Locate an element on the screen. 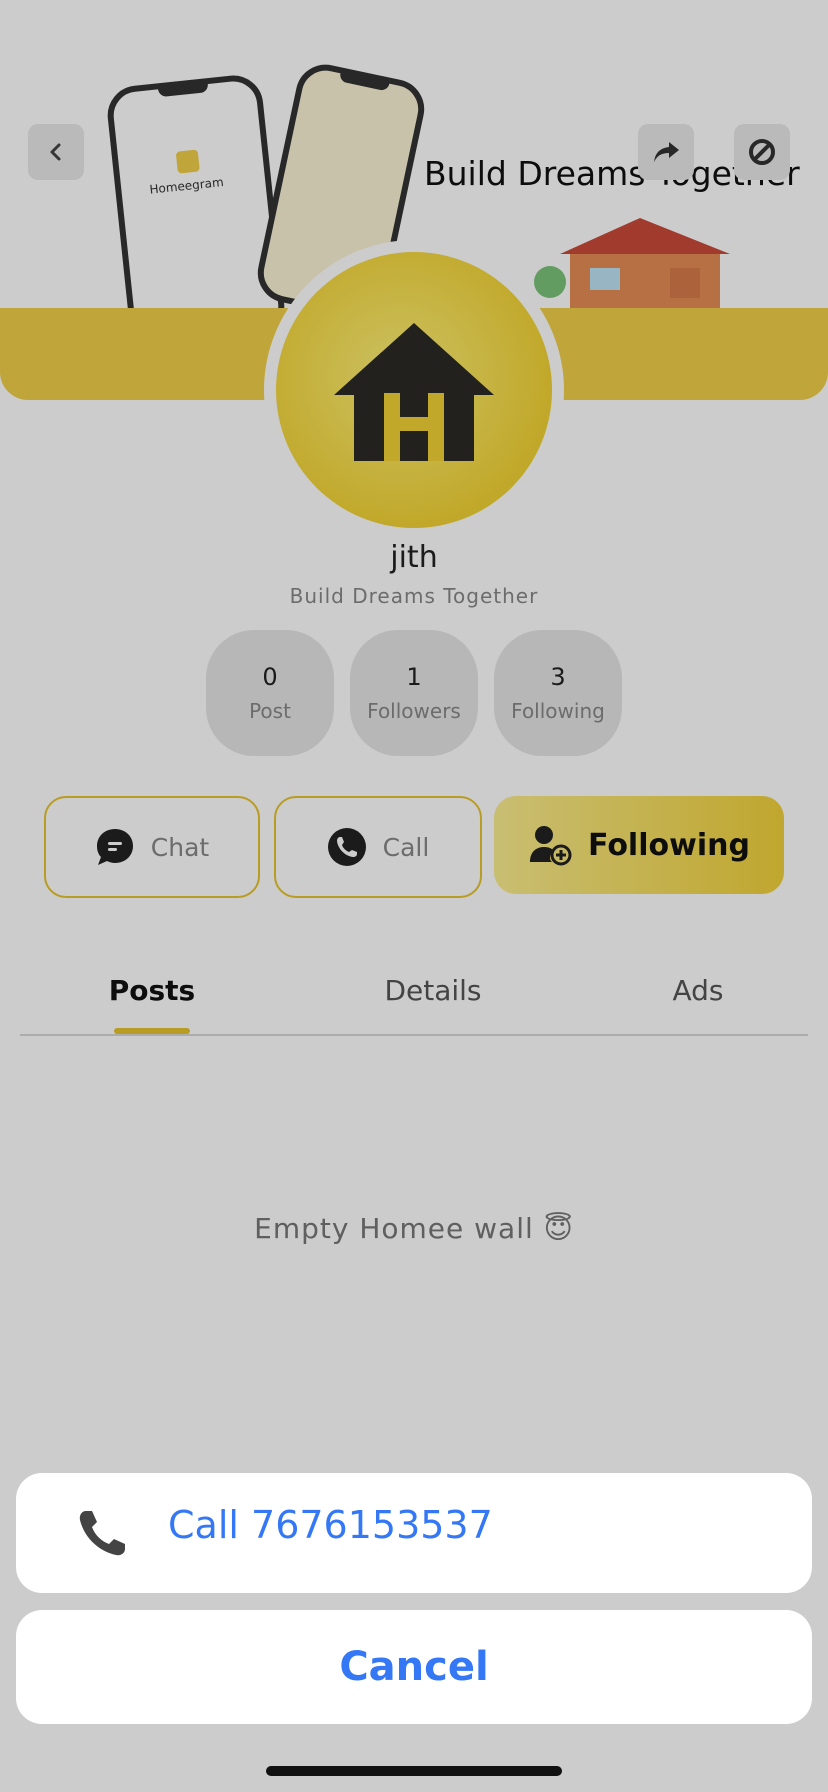  action-sheet-call-option: Call 7676153537 is located at coordinates (414, 1533).